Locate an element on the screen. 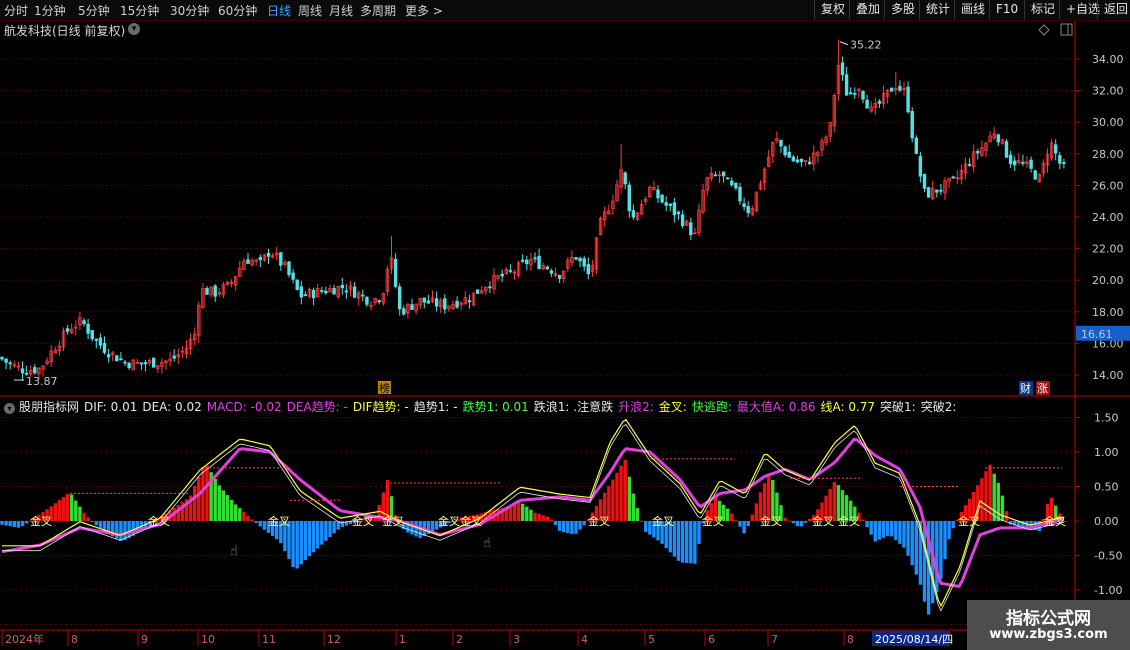  price-tick-label: 26.00 is located at coordinates (1108, 185).